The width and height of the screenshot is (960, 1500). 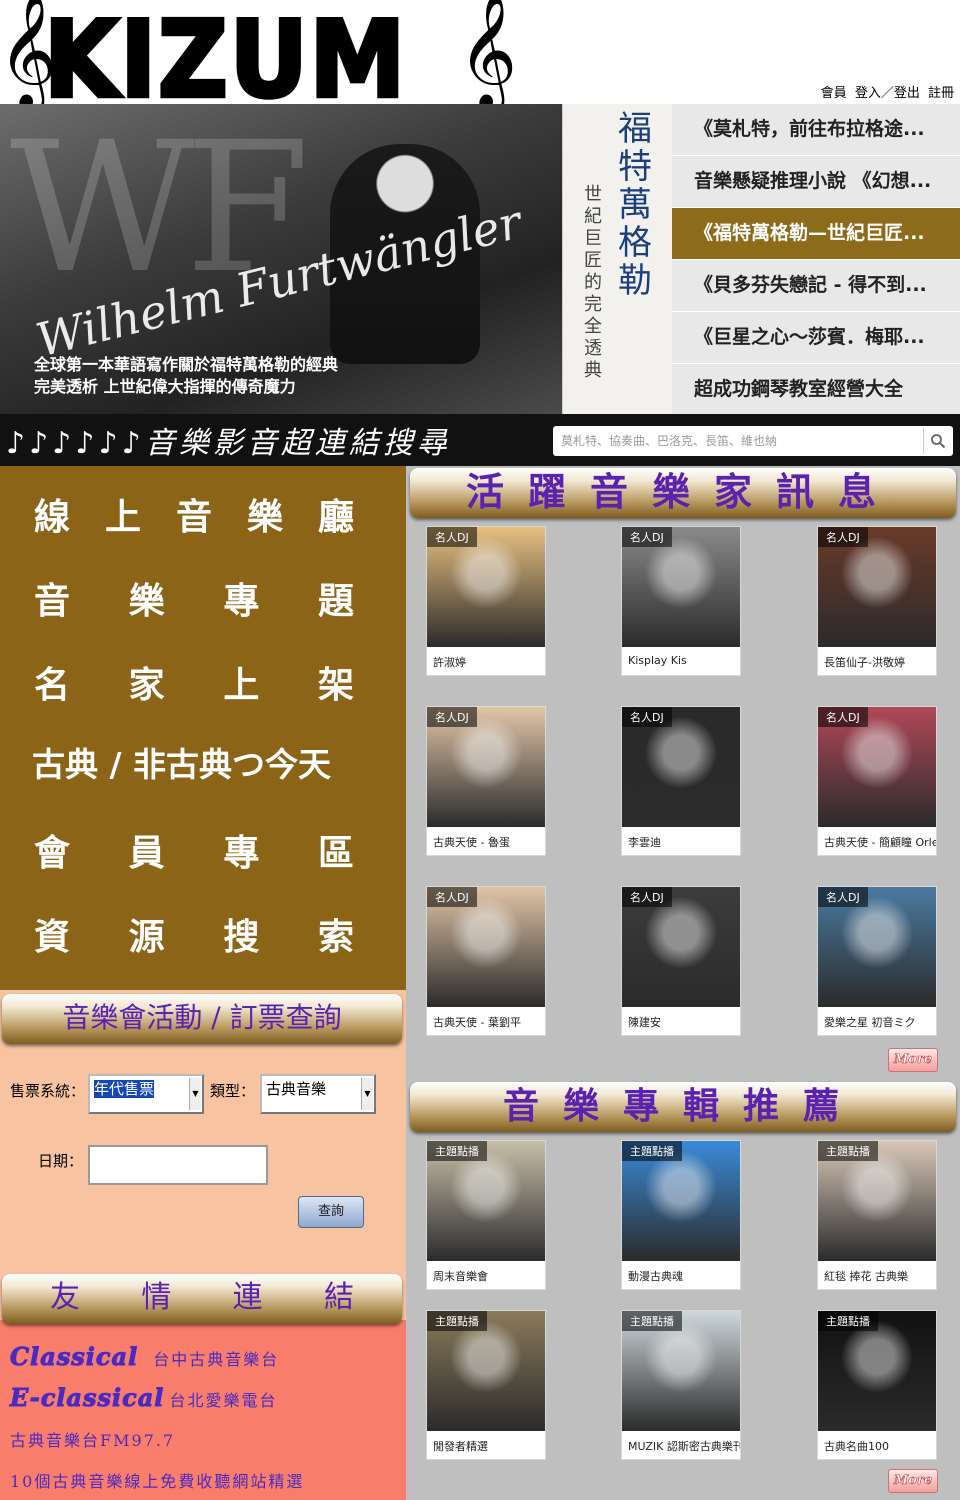 What do you see at coordinates (877, 601) in the screenshot?
I see `musician-card: 名人DJ 長笛仙子-洪敬婷` at bounding box center [877, 601].